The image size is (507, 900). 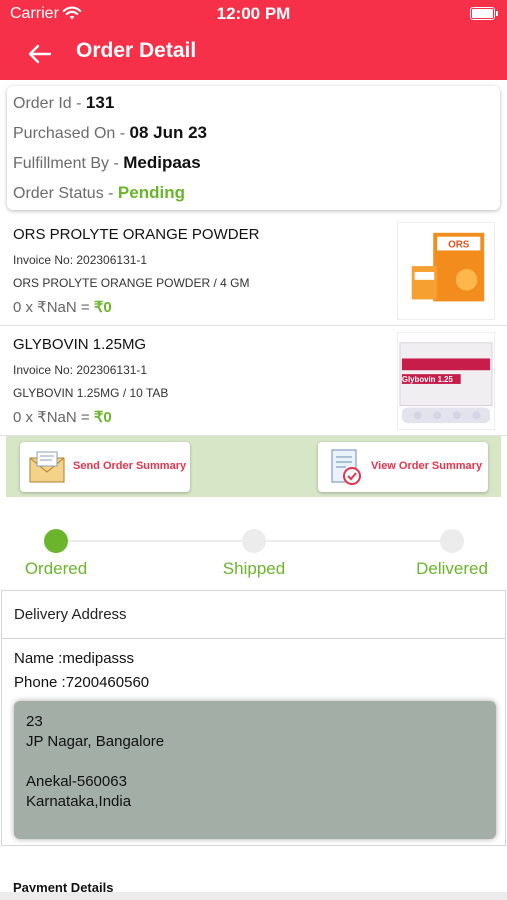 I want to click on envelope-icon, so click(x=47, y=467).